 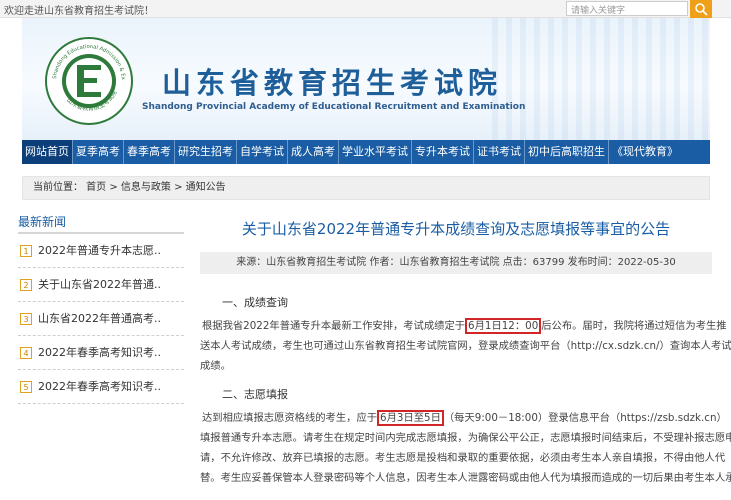 I want to click on welcome-text: 欢迎走进山东省教育招生考试院！, so click(x=79, y=11).